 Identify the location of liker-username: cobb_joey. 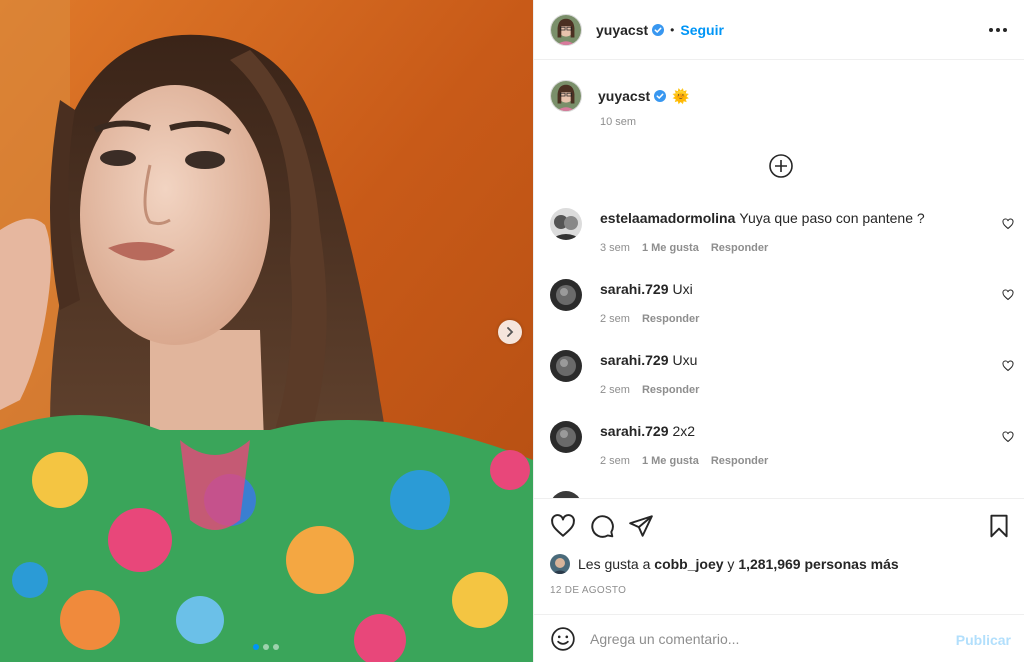
(688, 564).